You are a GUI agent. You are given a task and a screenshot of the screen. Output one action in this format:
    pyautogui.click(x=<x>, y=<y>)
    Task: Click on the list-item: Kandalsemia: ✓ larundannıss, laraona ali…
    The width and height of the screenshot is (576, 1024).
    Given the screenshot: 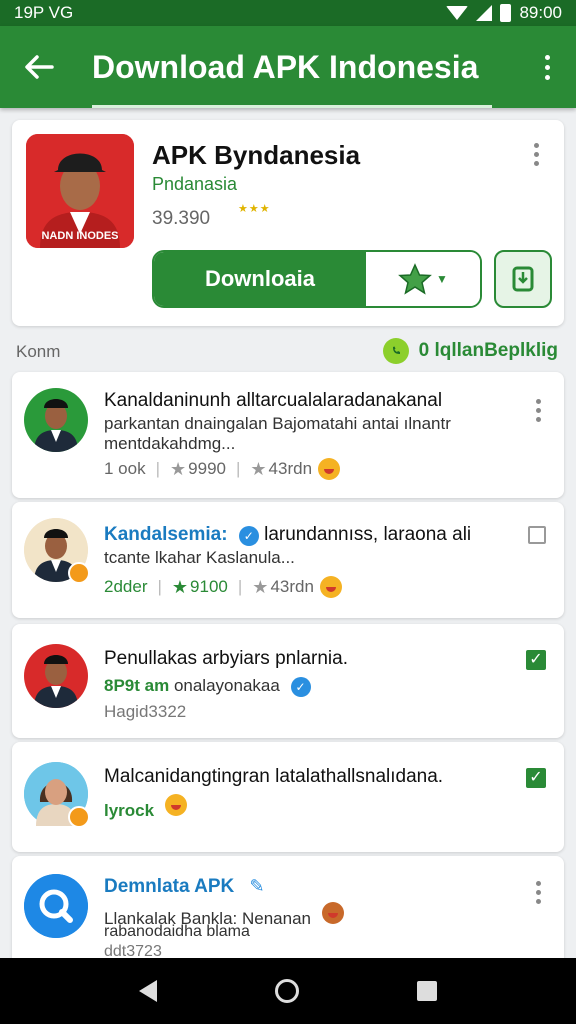 What is the action you would take?
    pyautogui.click(x=288, y=560)
    